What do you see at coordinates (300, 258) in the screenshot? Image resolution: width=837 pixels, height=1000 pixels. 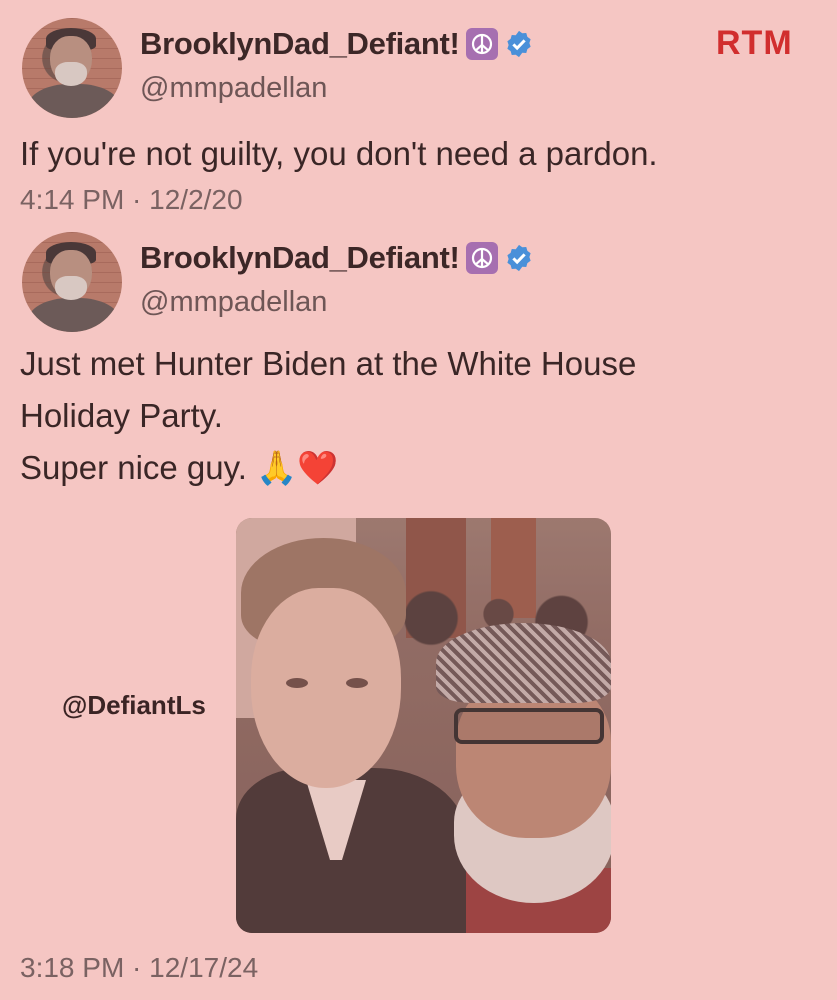 I see `display-name: BrooklynDad_Defiant!` at bounding box center [300, 258].